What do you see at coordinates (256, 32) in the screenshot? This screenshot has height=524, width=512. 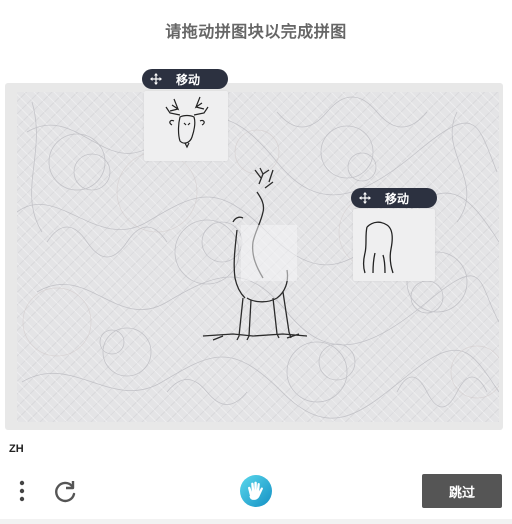 I see `page-title: 请拖动拼图块以完成拼图` at bounding box center [256, 32].